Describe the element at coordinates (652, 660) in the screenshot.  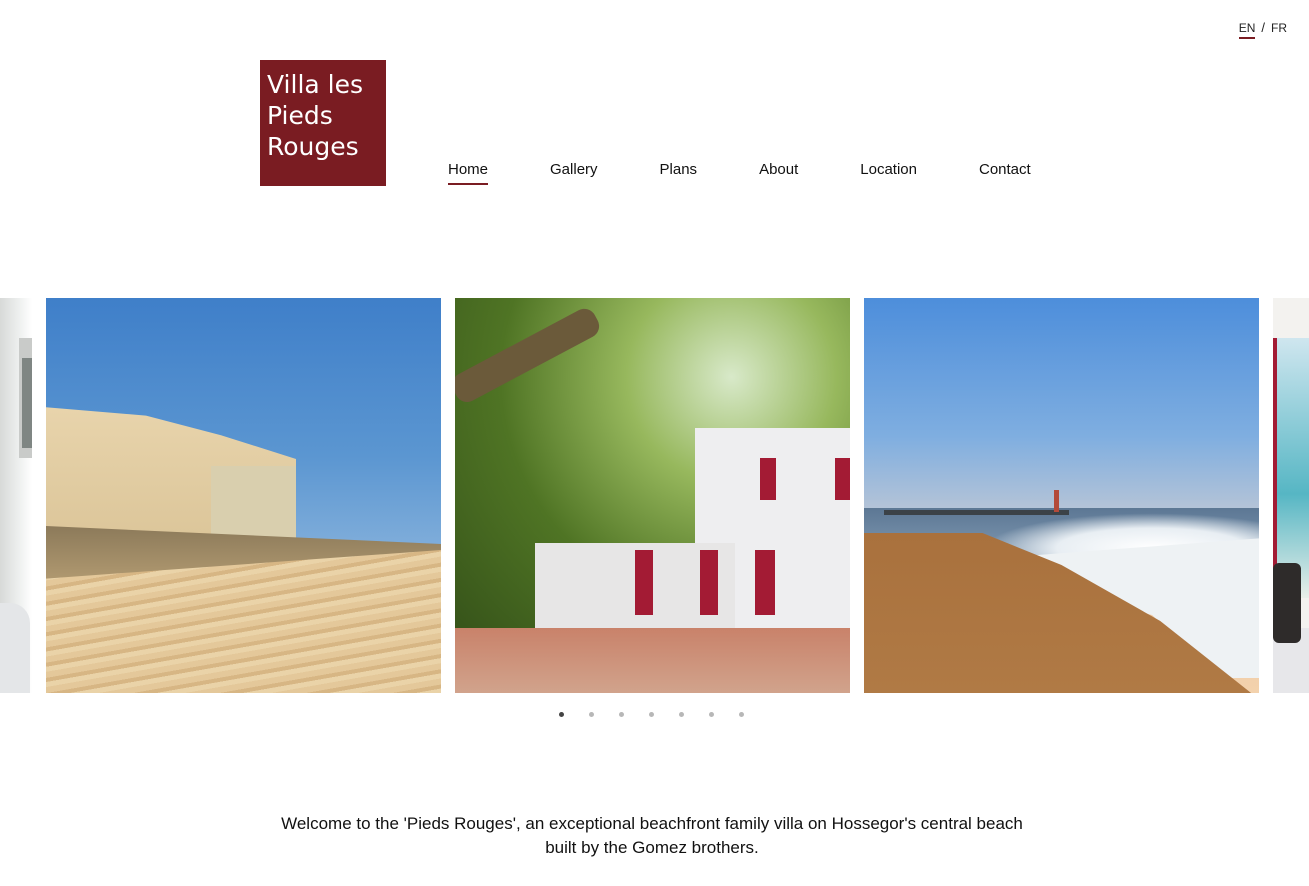
I see `terrace-floor` at that location.